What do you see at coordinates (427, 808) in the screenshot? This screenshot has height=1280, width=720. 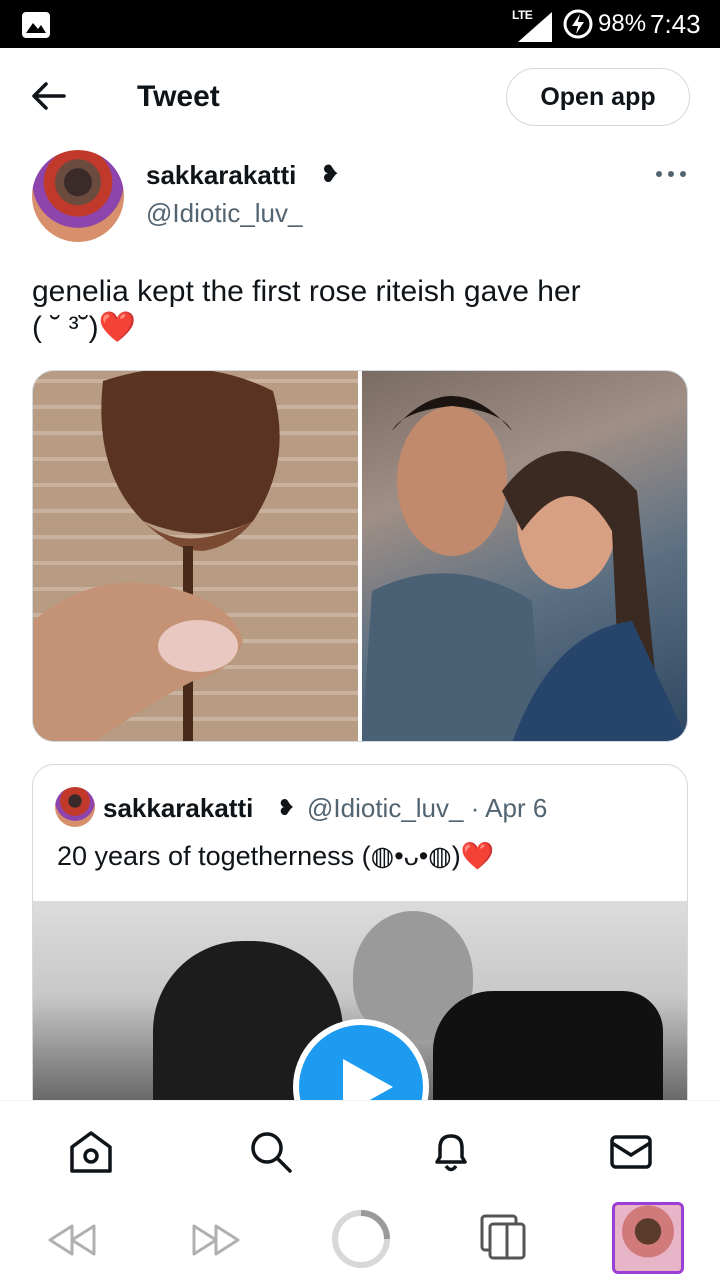 I see `quoted-handle-date: @Idiotic_luv_ · Apr 6` at bounding box center [427, 808].